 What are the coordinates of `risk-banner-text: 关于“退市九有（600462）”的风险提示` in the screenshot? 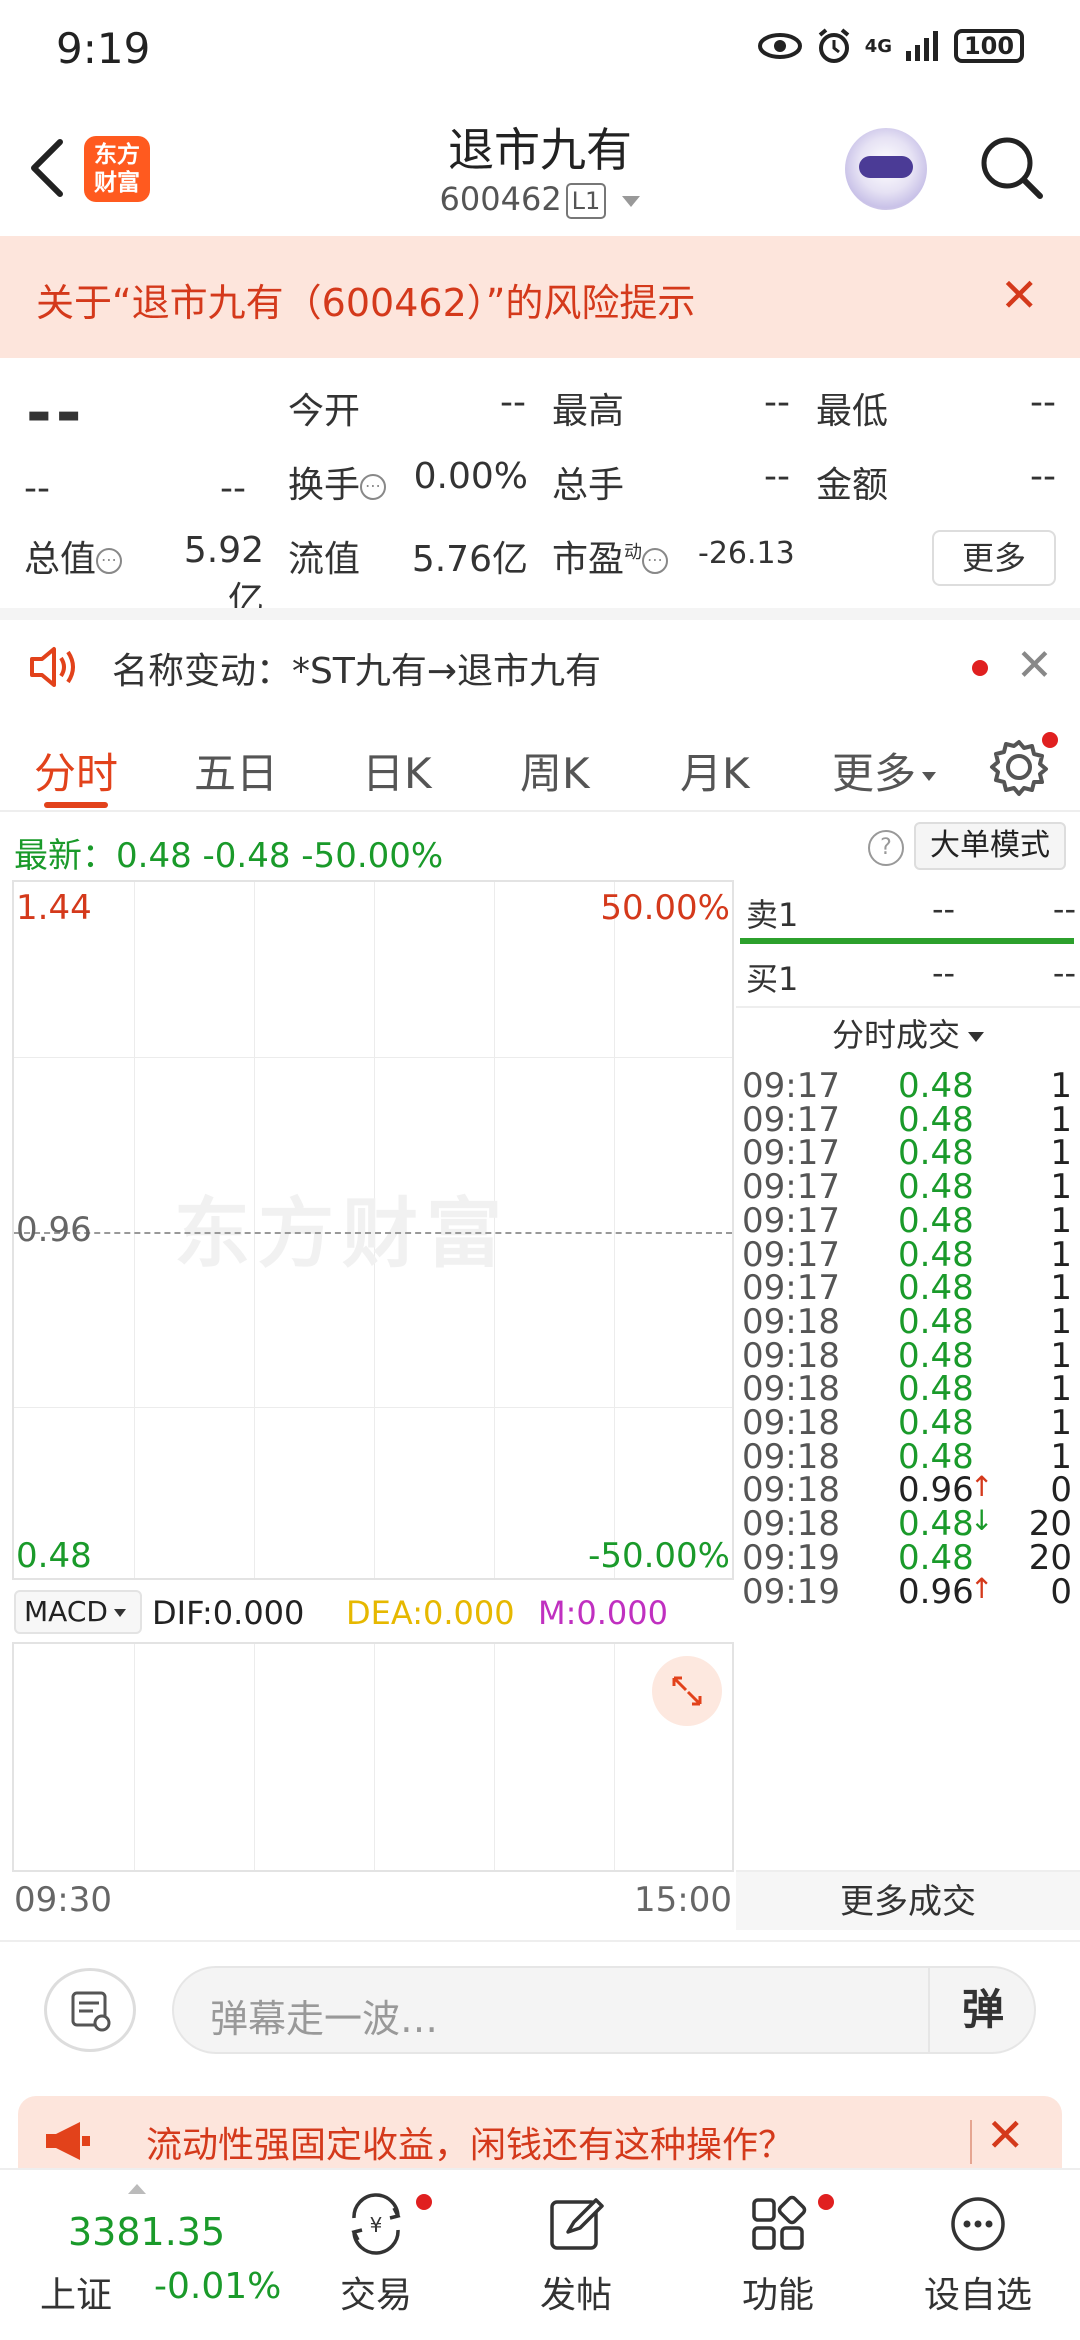 It's located at (365, 299).